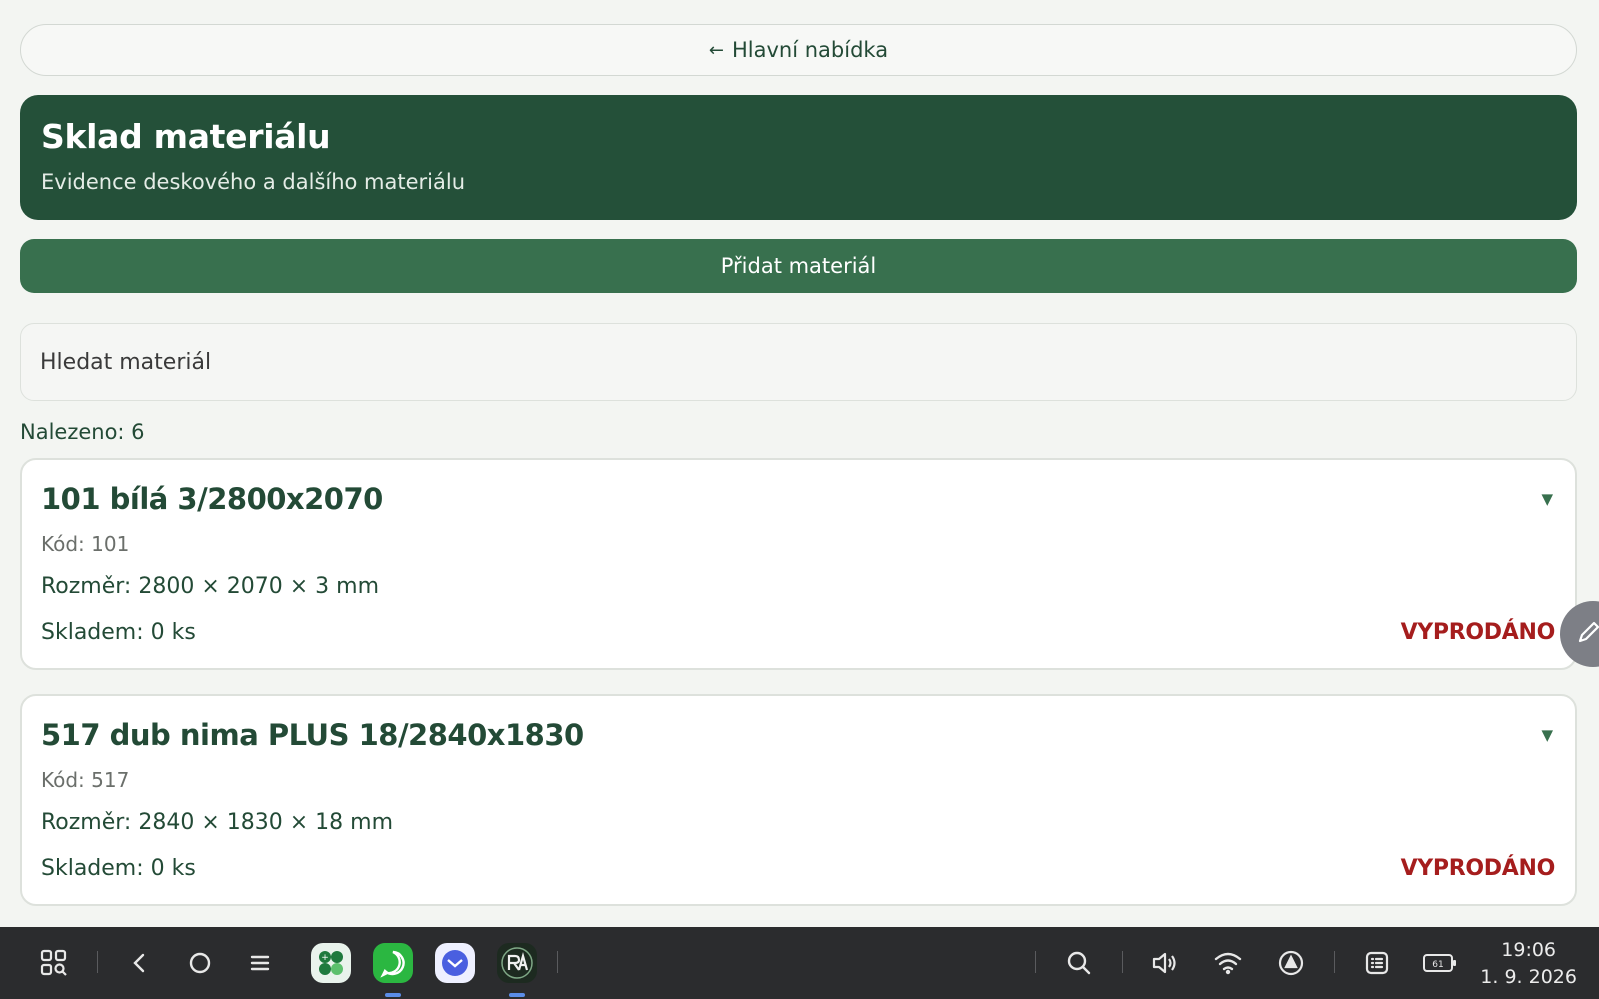 This screenshot has width=1599, height=999. What do you see at coordinates (85, 780) in the screenshot?
I see `material-code: Kód: 517` at bounding box center [85, 780].